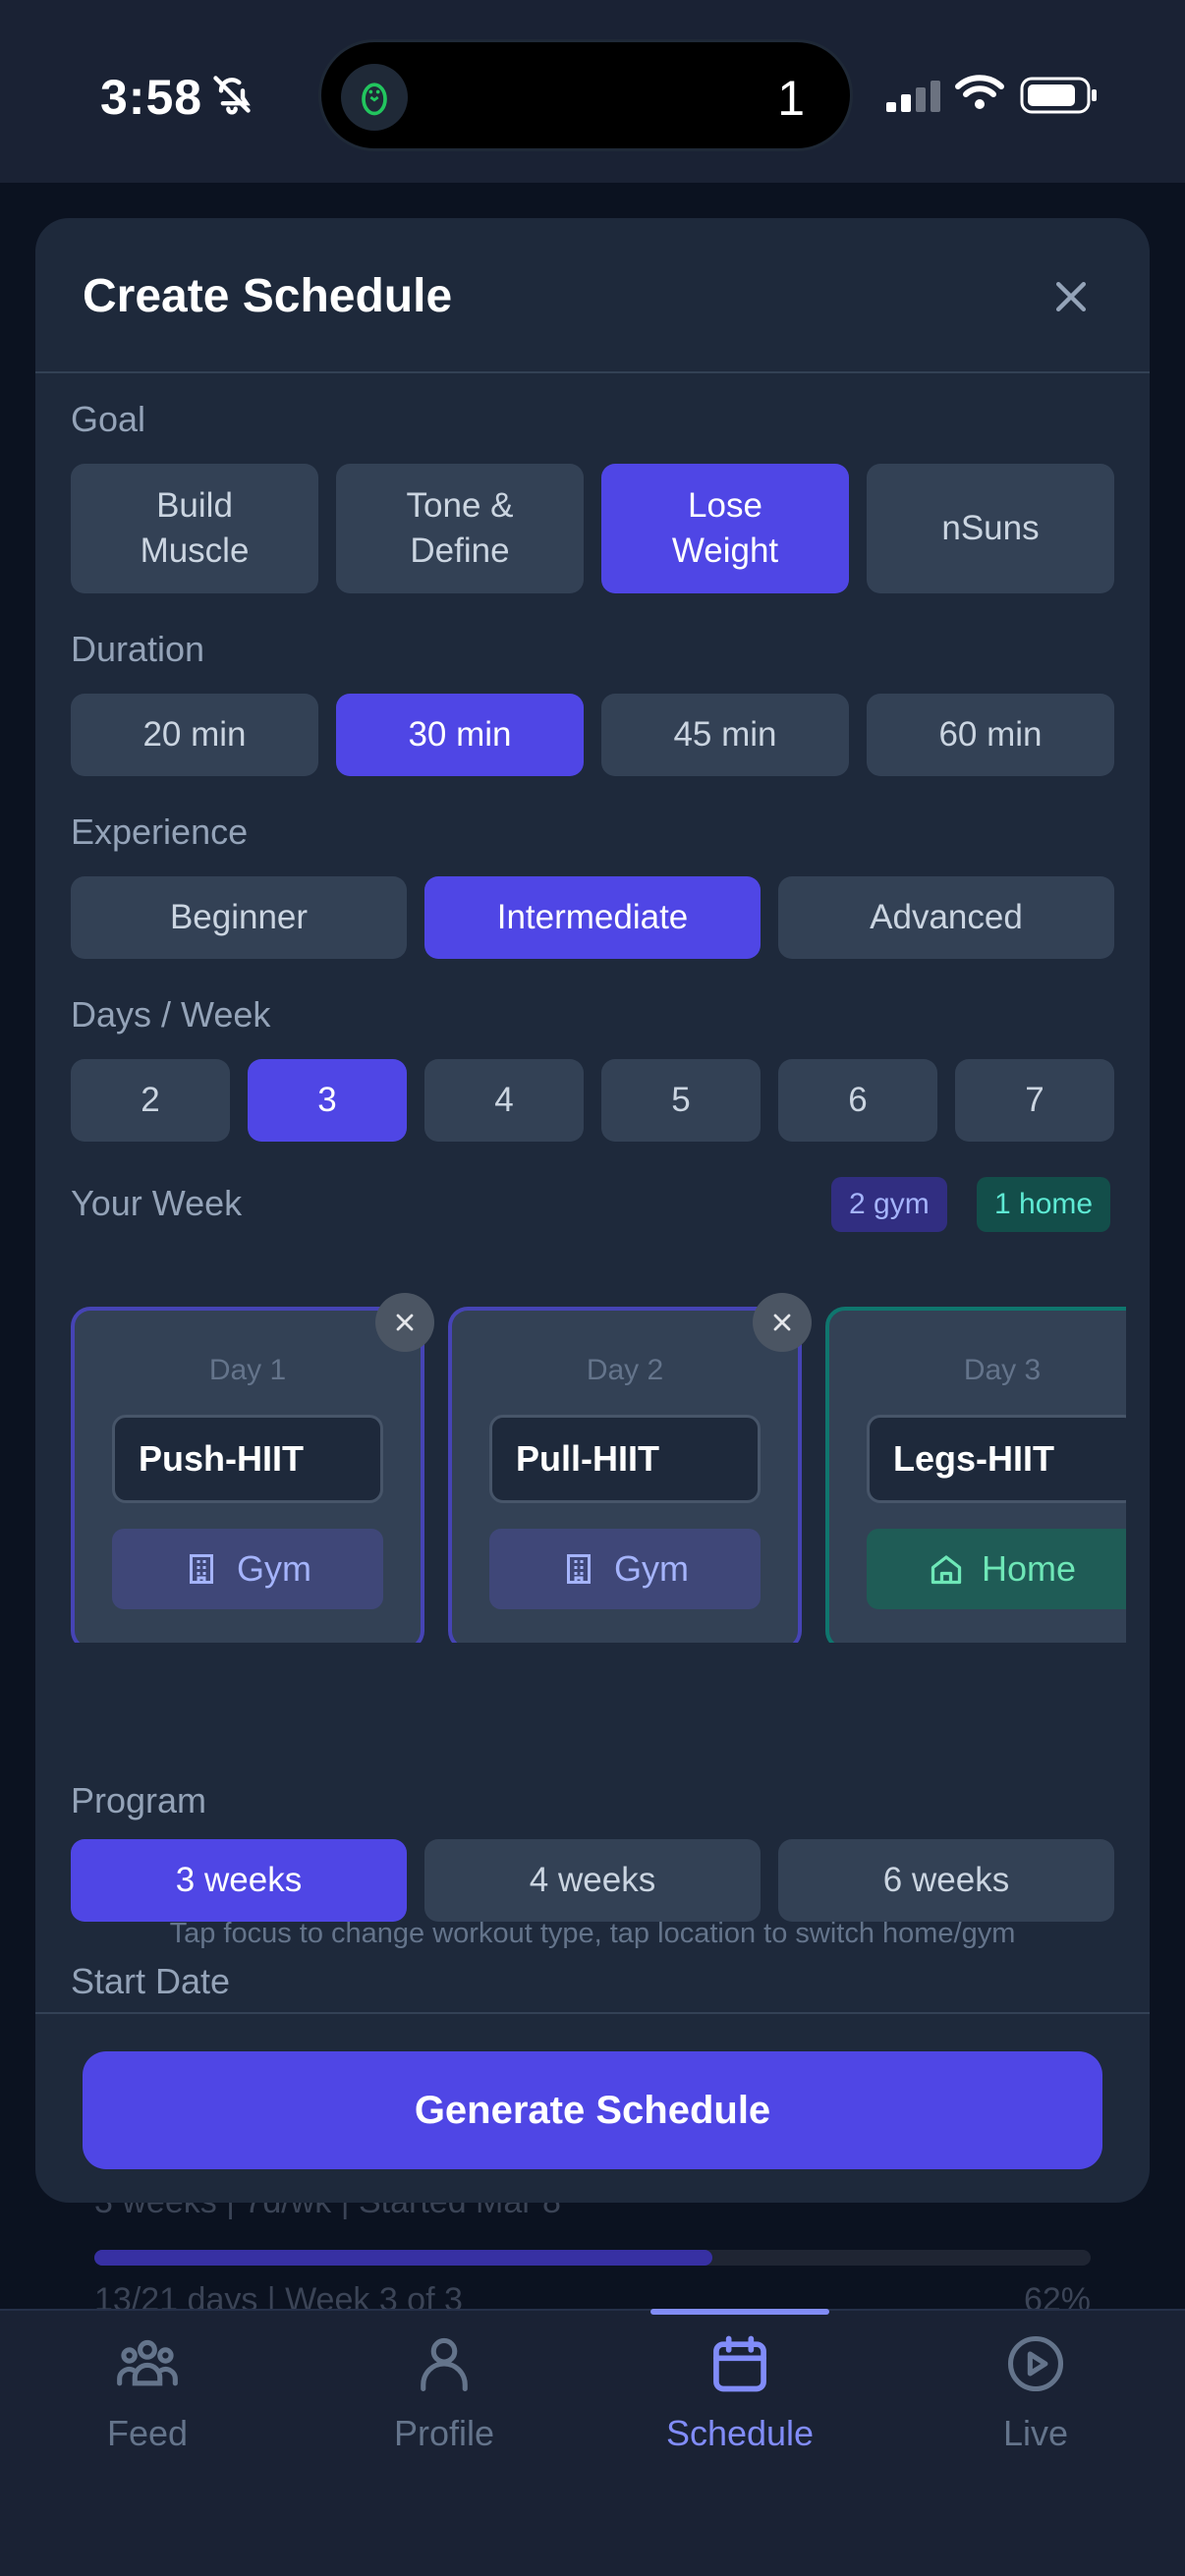 The image size is (1185, 2576). Describe the element at coordinates (375, 97) in the screenshot. I see `penguin-app-icon` at that location.